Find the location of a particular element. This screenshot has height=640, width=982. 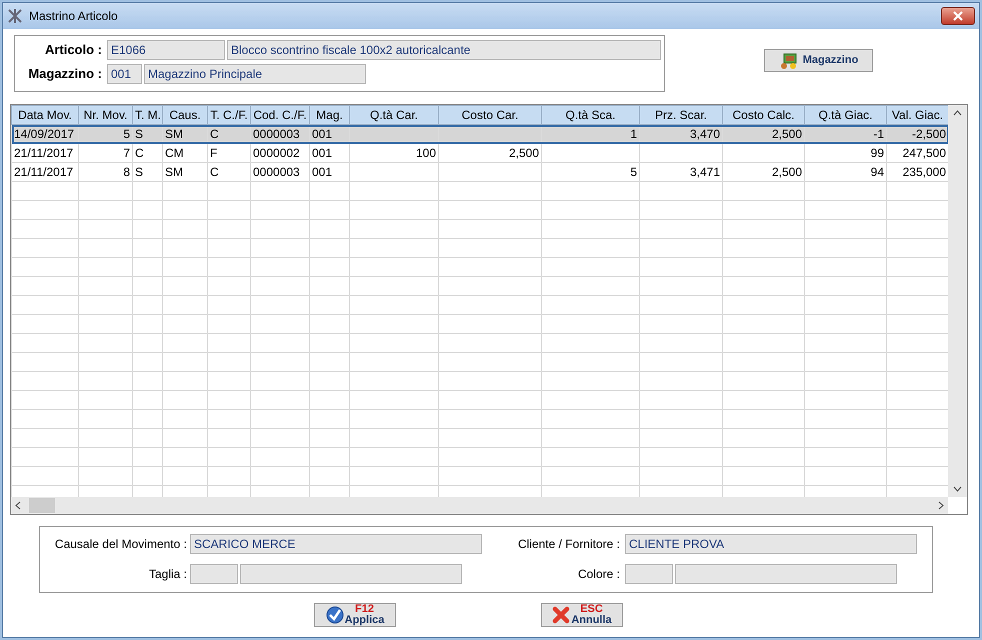

column-header: T. C./F. is located at coordinates (229, 115).